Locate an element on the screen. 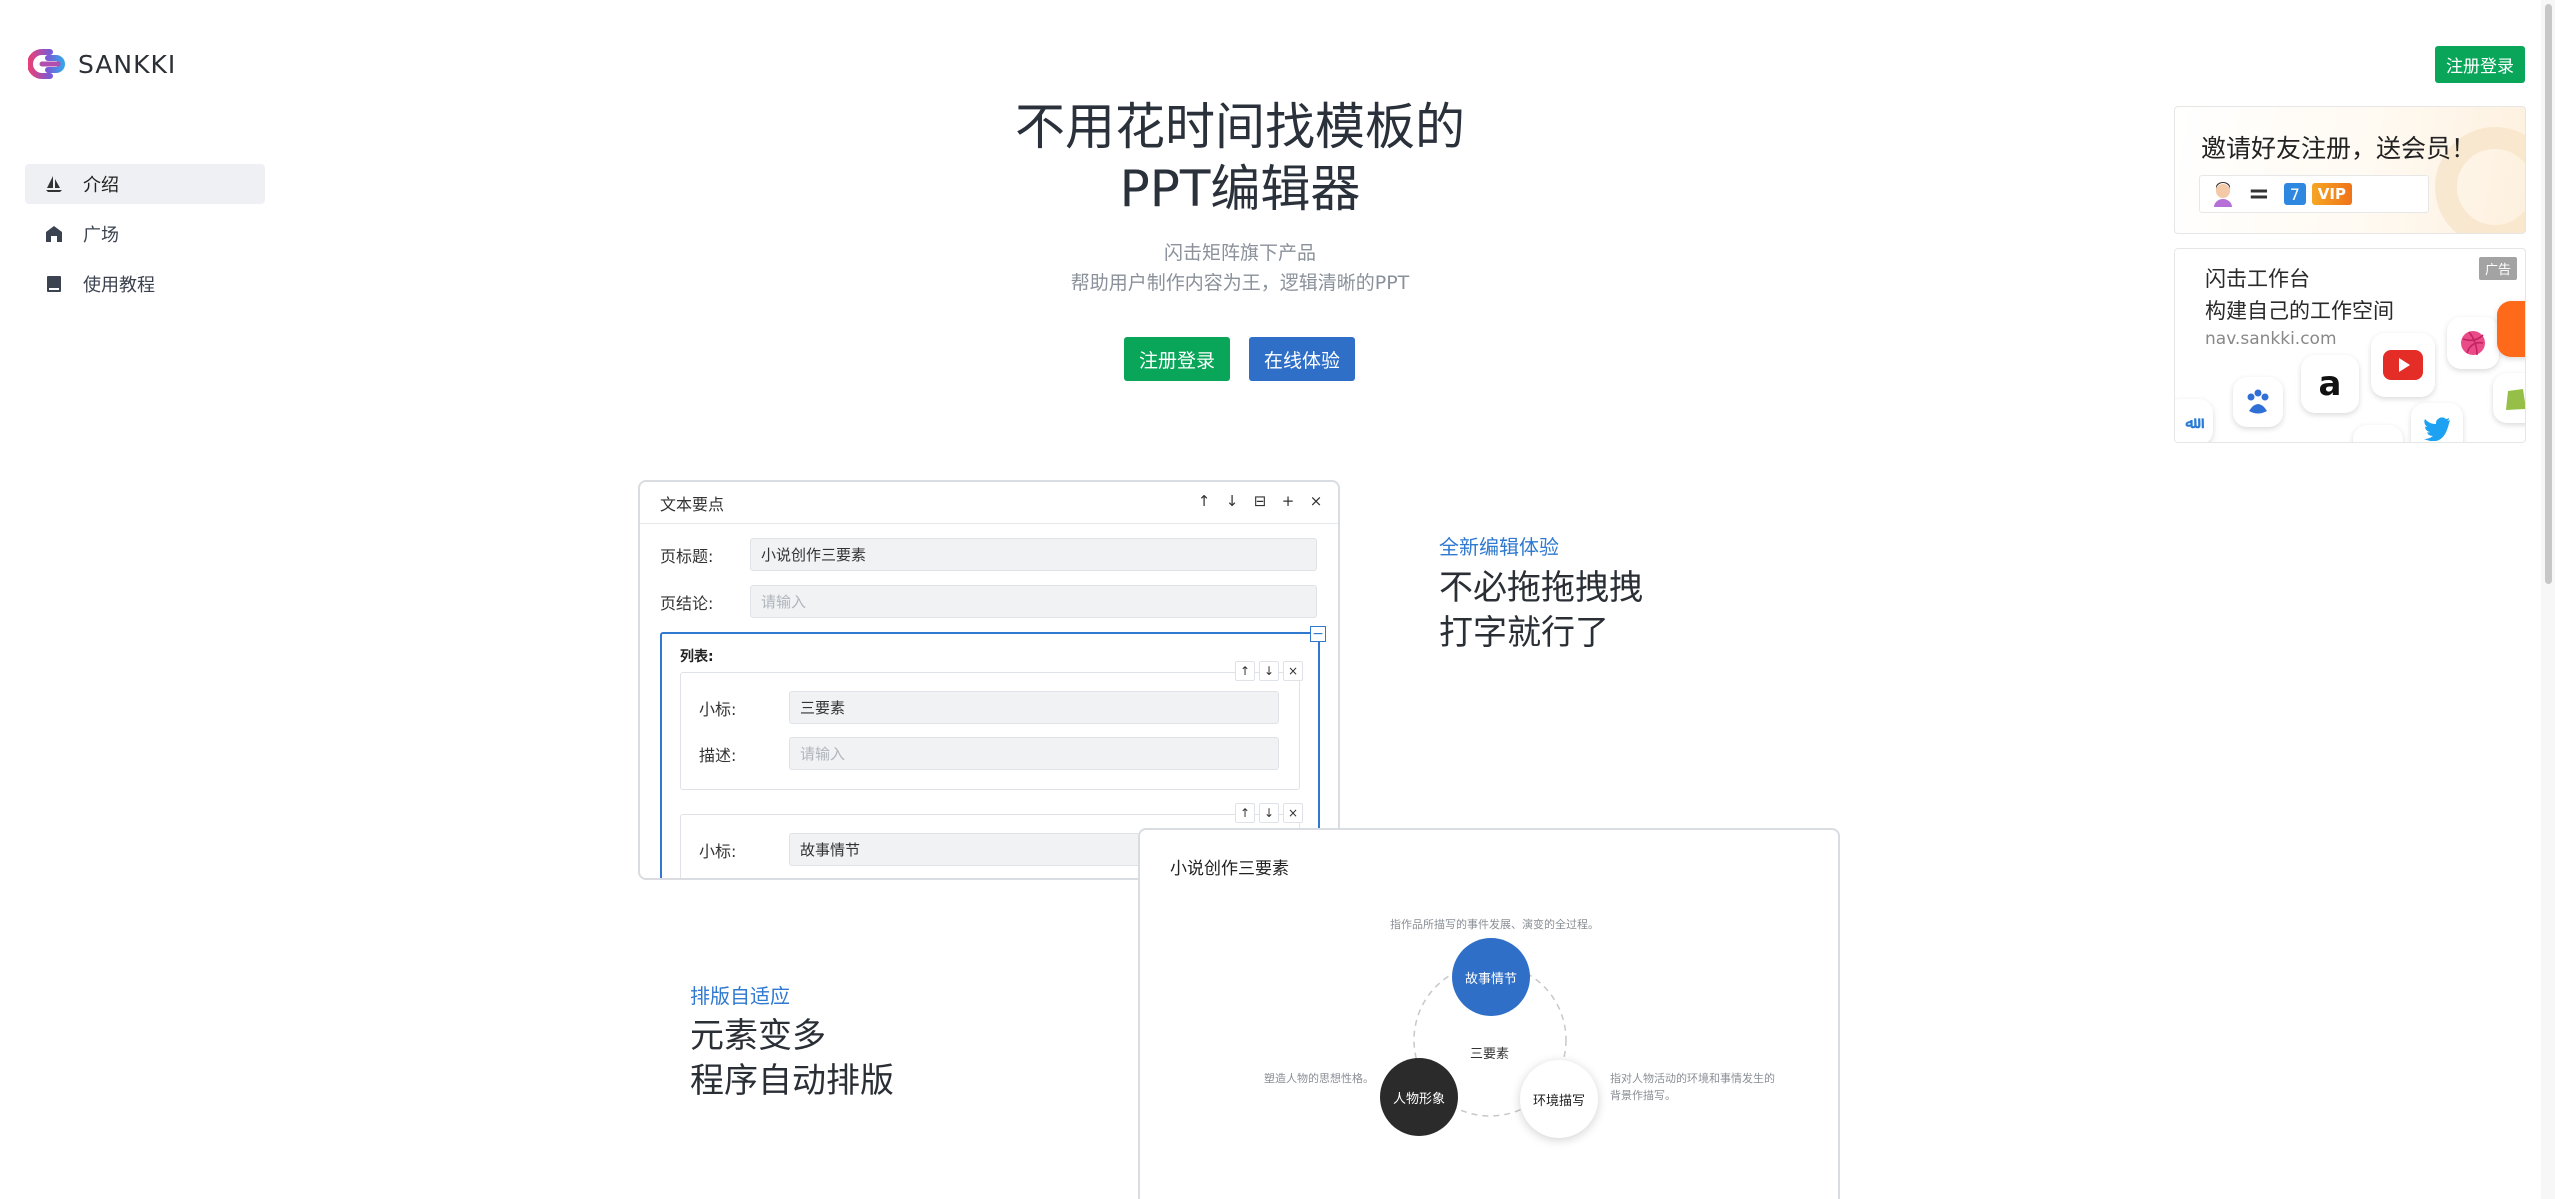  add-icon: + is located at coordinates (1288, 501).